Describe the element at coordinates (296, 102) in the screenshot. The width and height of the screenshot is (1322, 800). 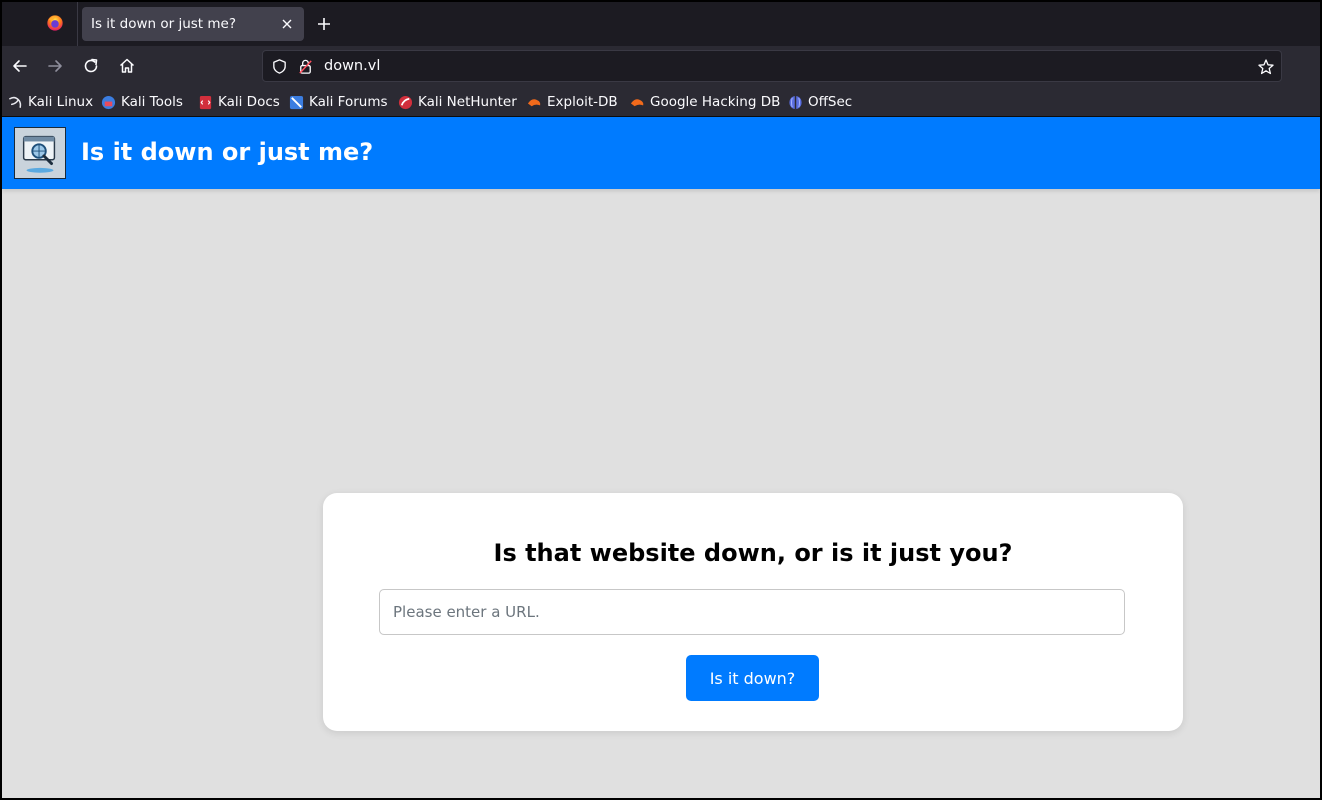
I see `kali-forums-icon` at that location.